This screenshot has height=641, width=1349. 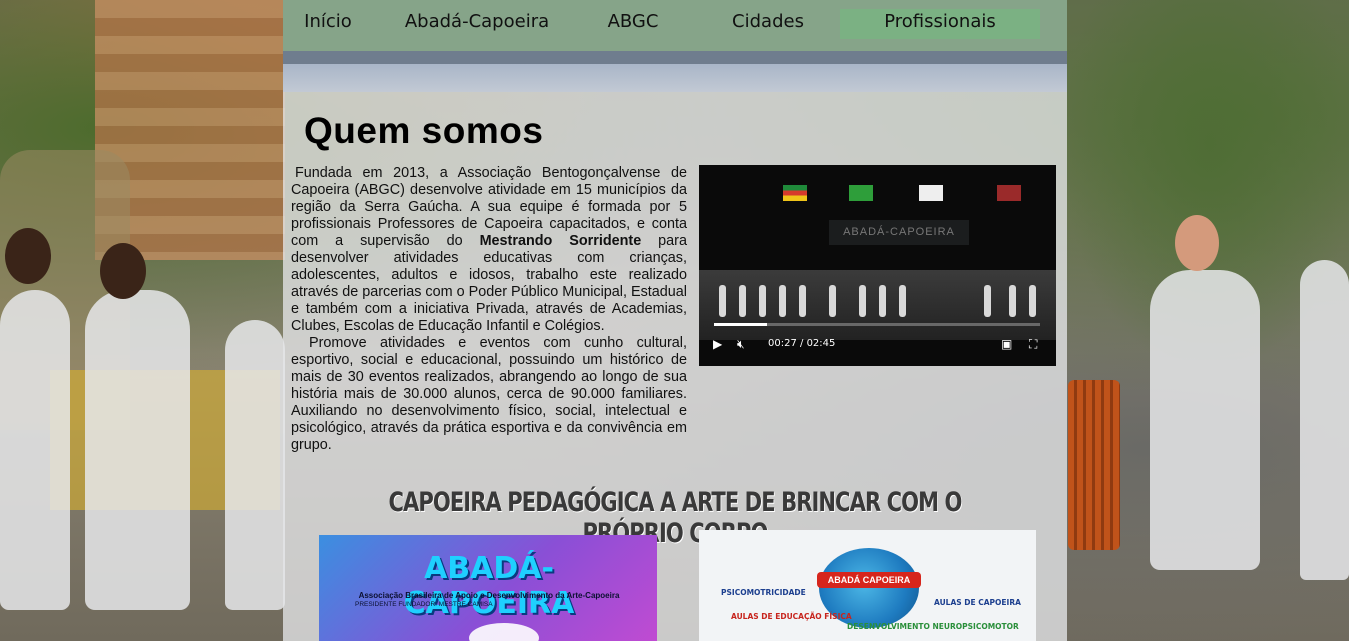 What do you see at coordinates (933, 626) in the screenshot?
I see `poster-label-neuropsicomotor: DESENVOLVIMENTO NEUROPSICOMOTOR` at bounding box center [933, 626].